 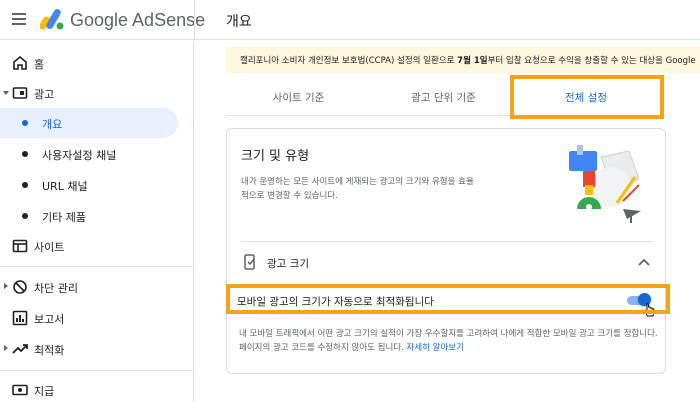 I want to click on brand-name: Google AdSense, so click(x=138, y=20).